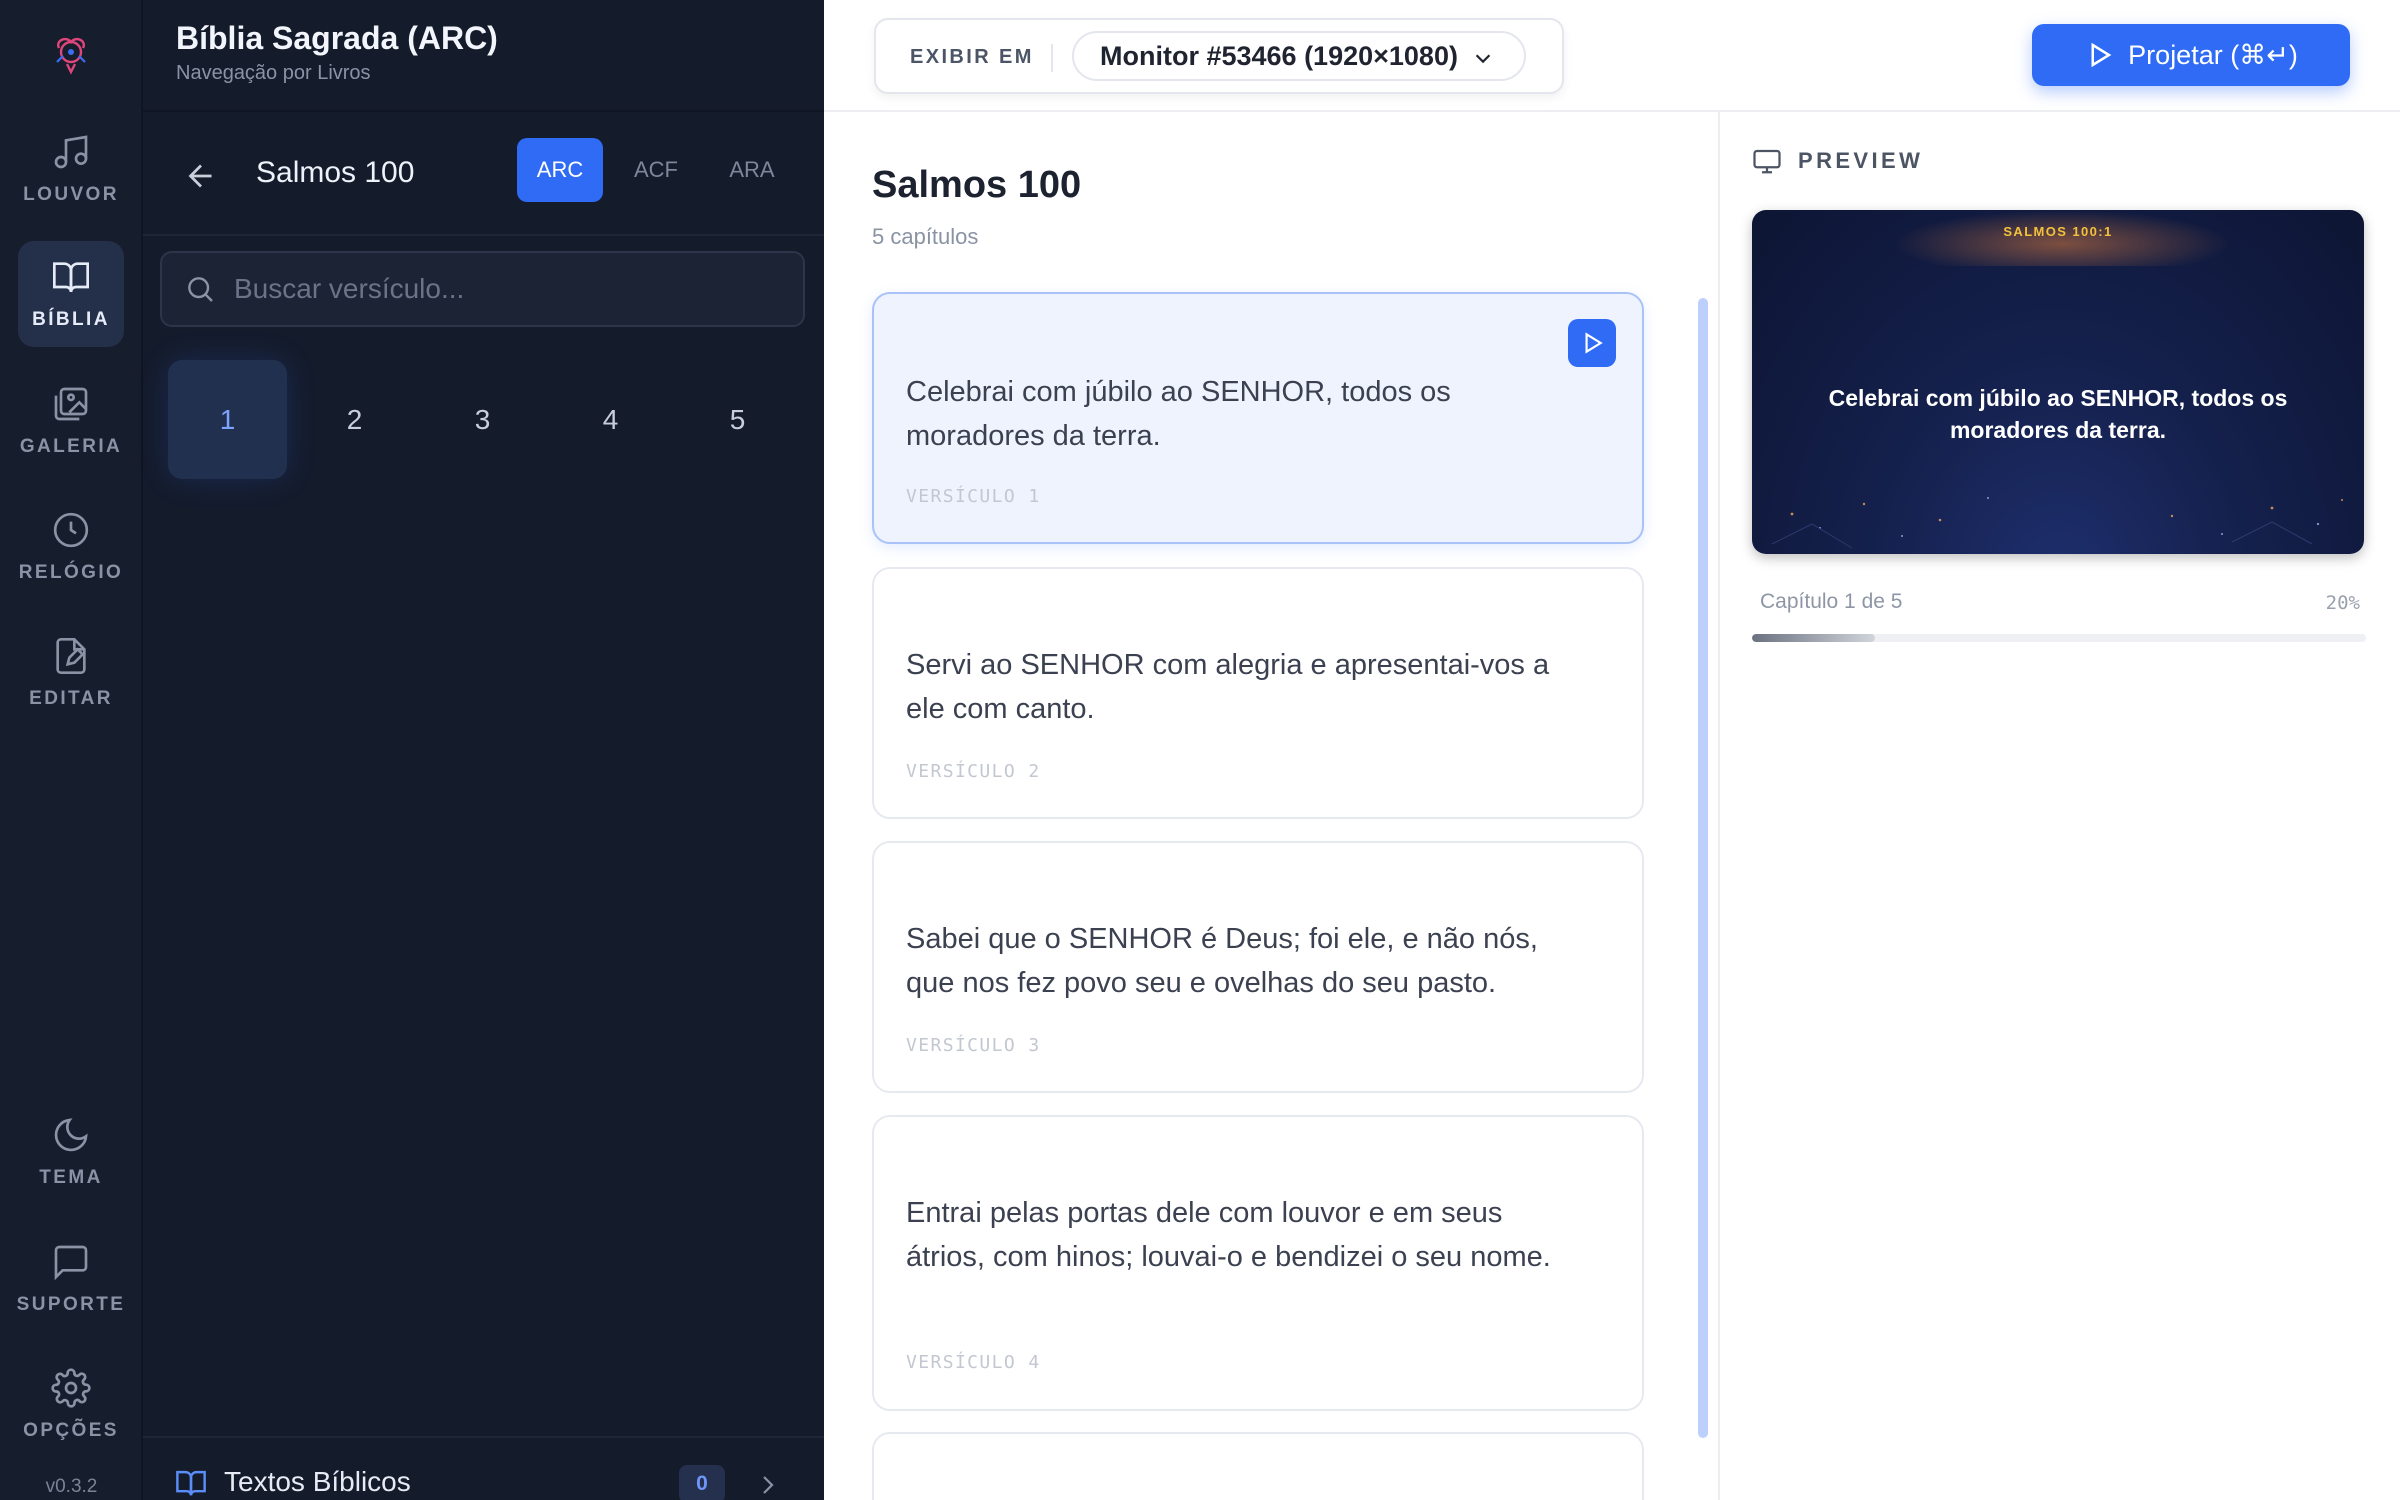 This screenshot has width=2400, height=1500. What do you see at coordinates (71, 656) in the screenshot?
I see `edit-icon` at bounding box center [71, 656].